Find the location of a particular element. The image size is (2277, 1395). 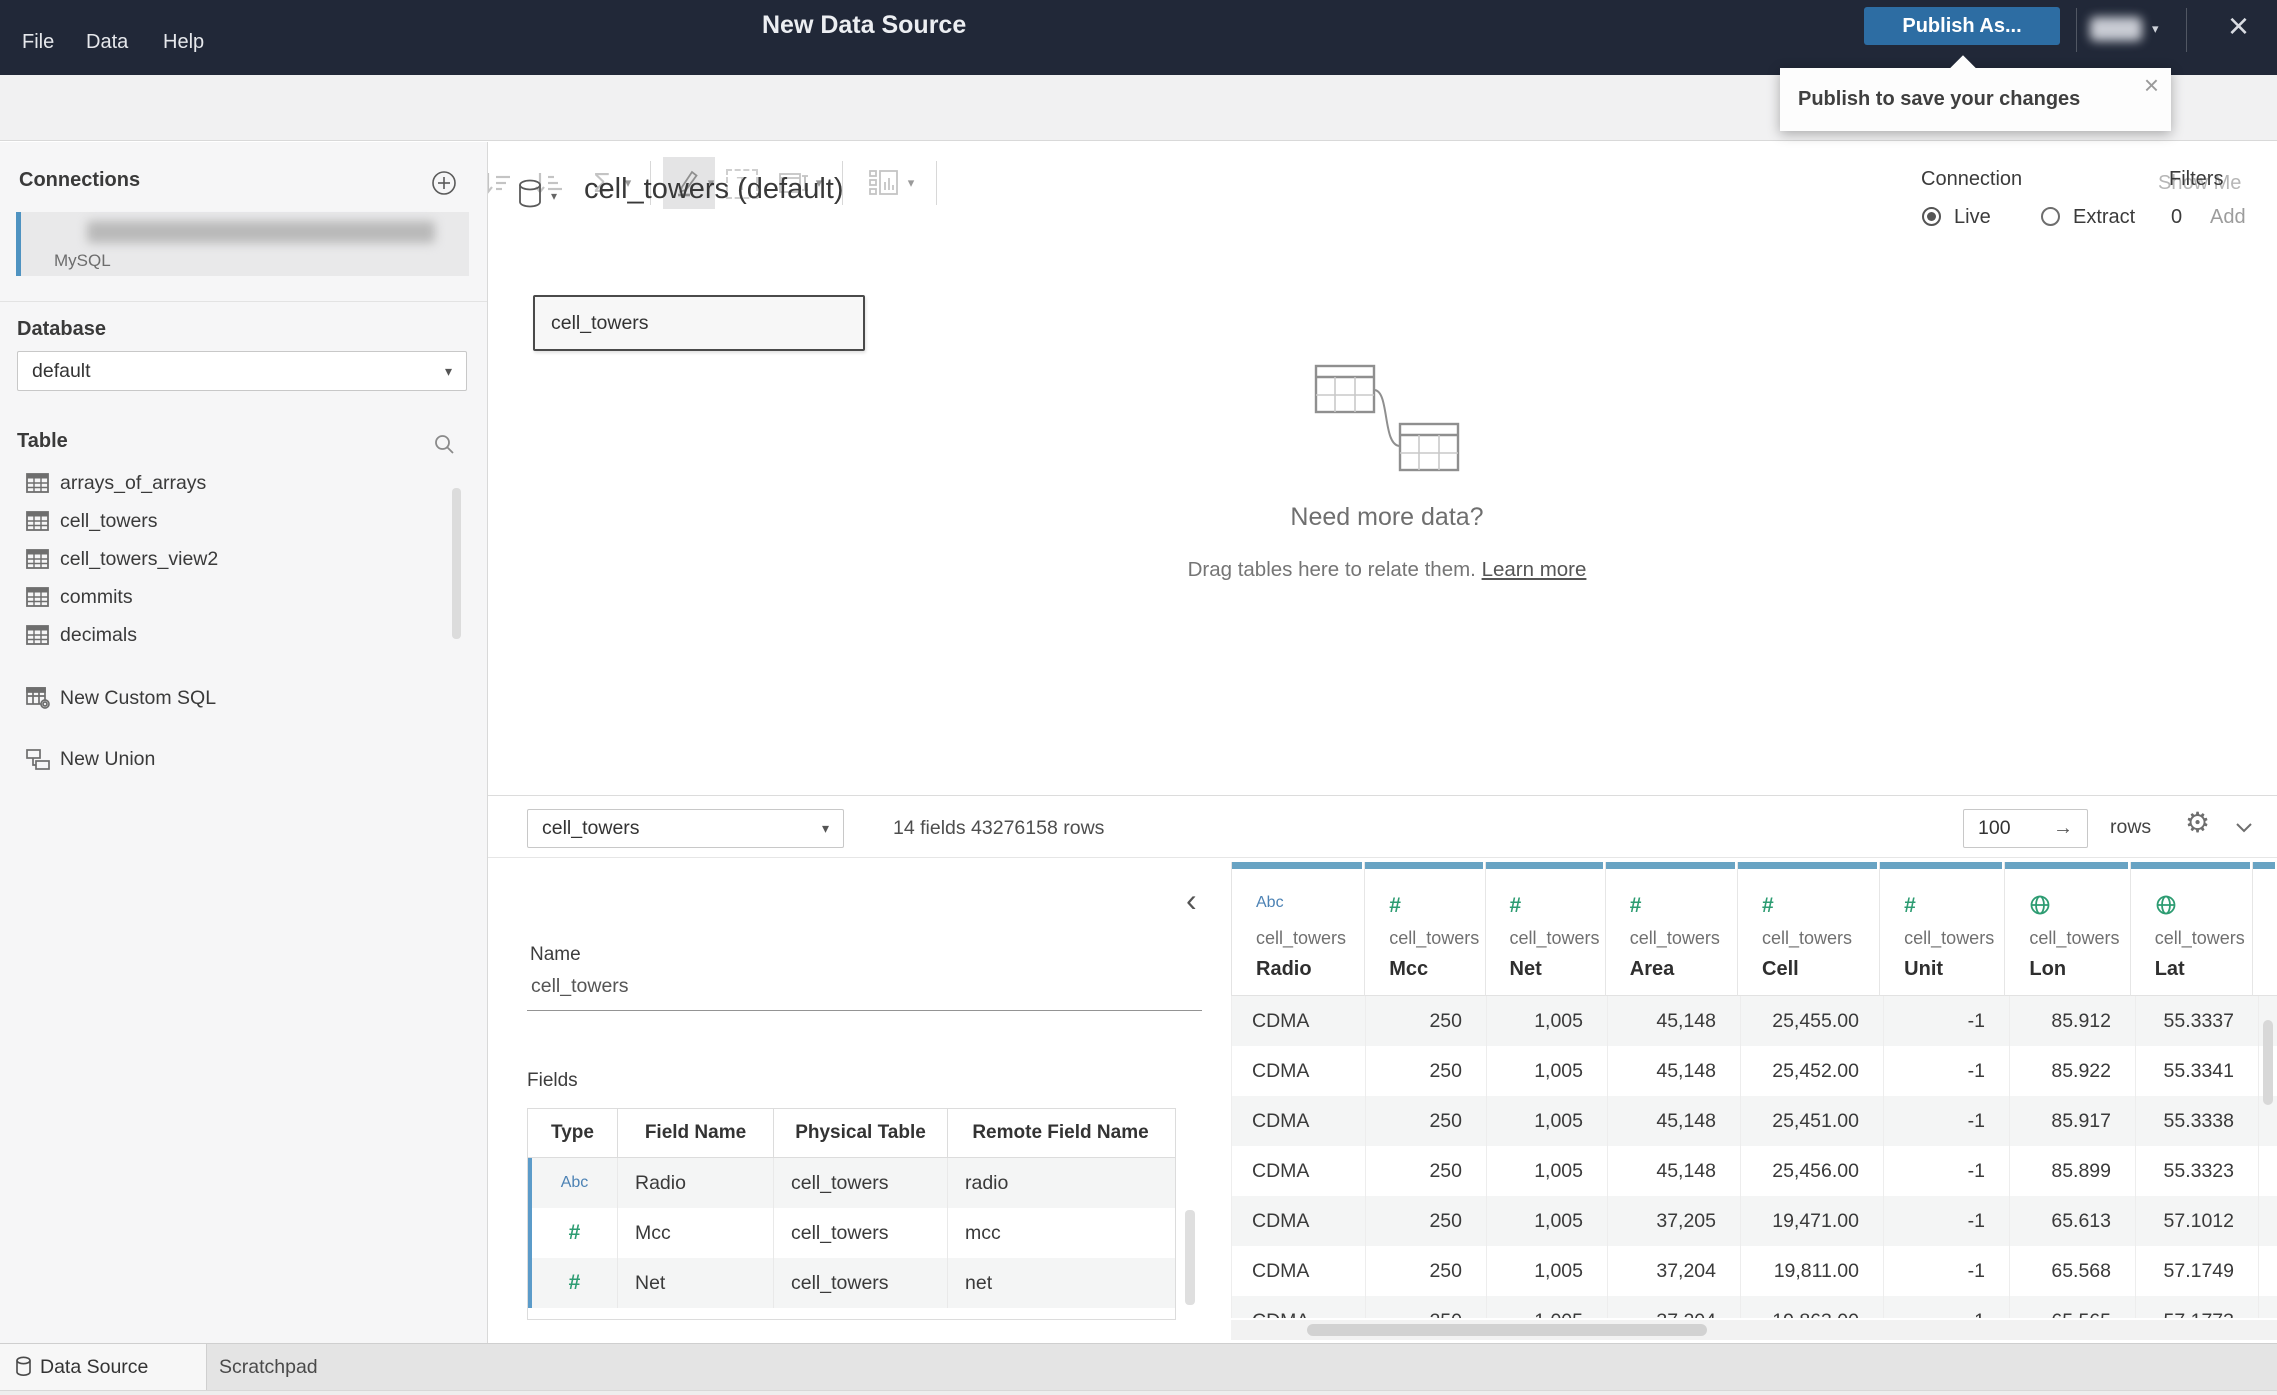

live-radio is located at coordinates (1931, 216).